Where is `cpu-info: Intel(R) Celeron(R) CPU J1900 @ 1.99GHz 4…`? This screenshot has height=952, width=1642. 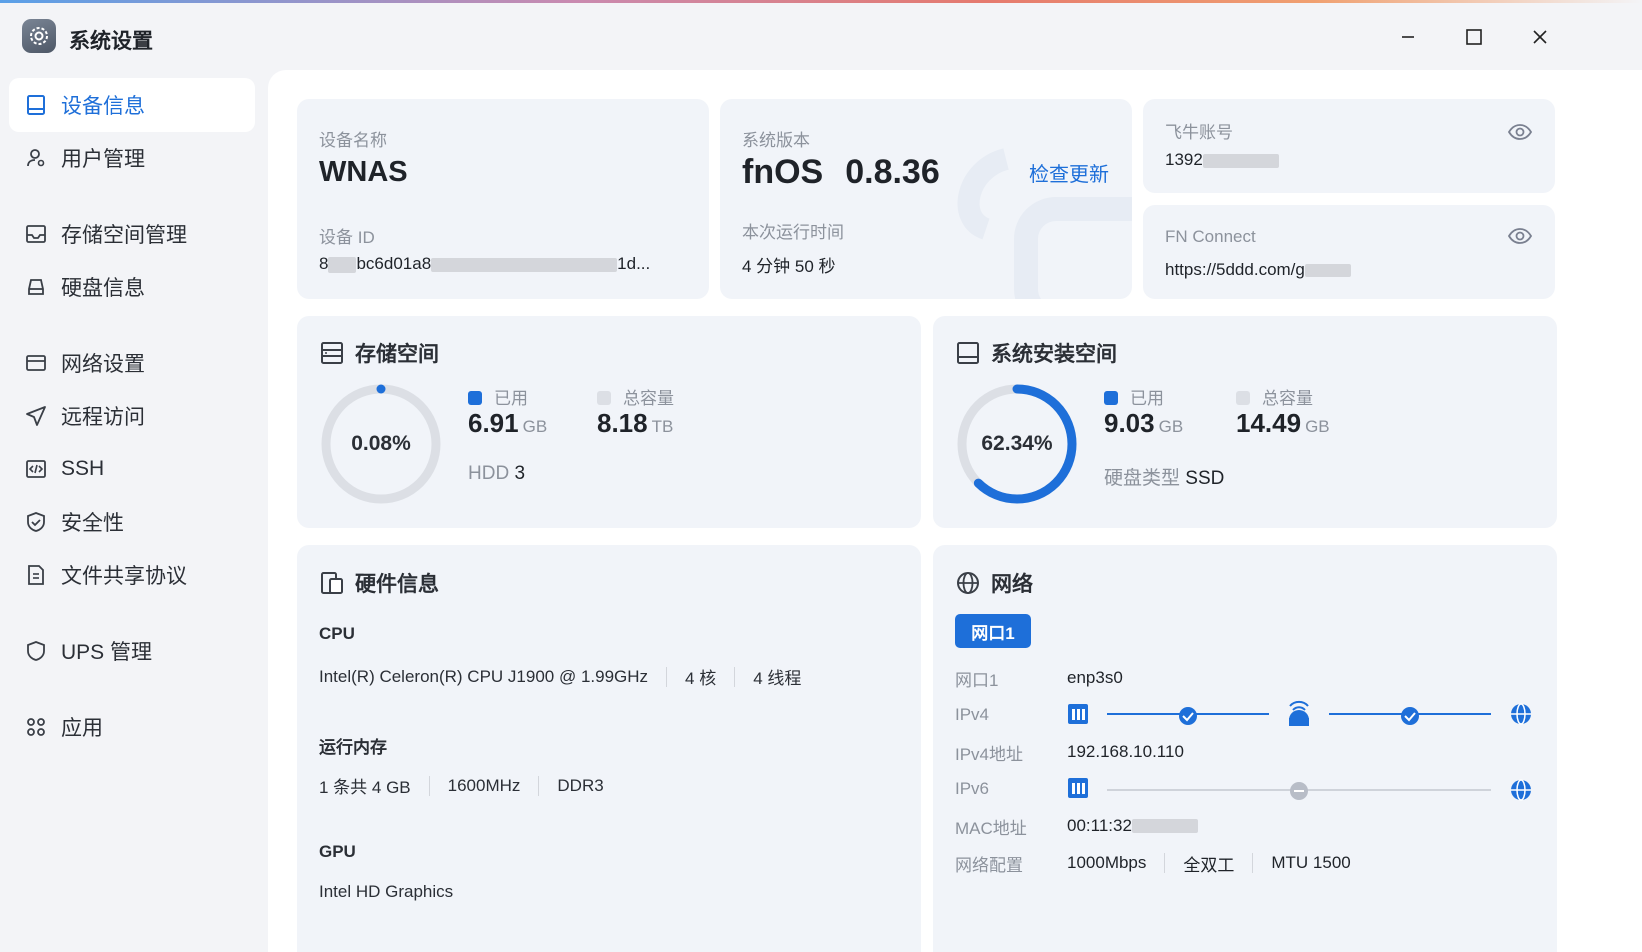 cpu-info: Intel(R) Celeron(R) CPU J1900 @ 1.99GHz 4… is located at coordinates (560, 676).